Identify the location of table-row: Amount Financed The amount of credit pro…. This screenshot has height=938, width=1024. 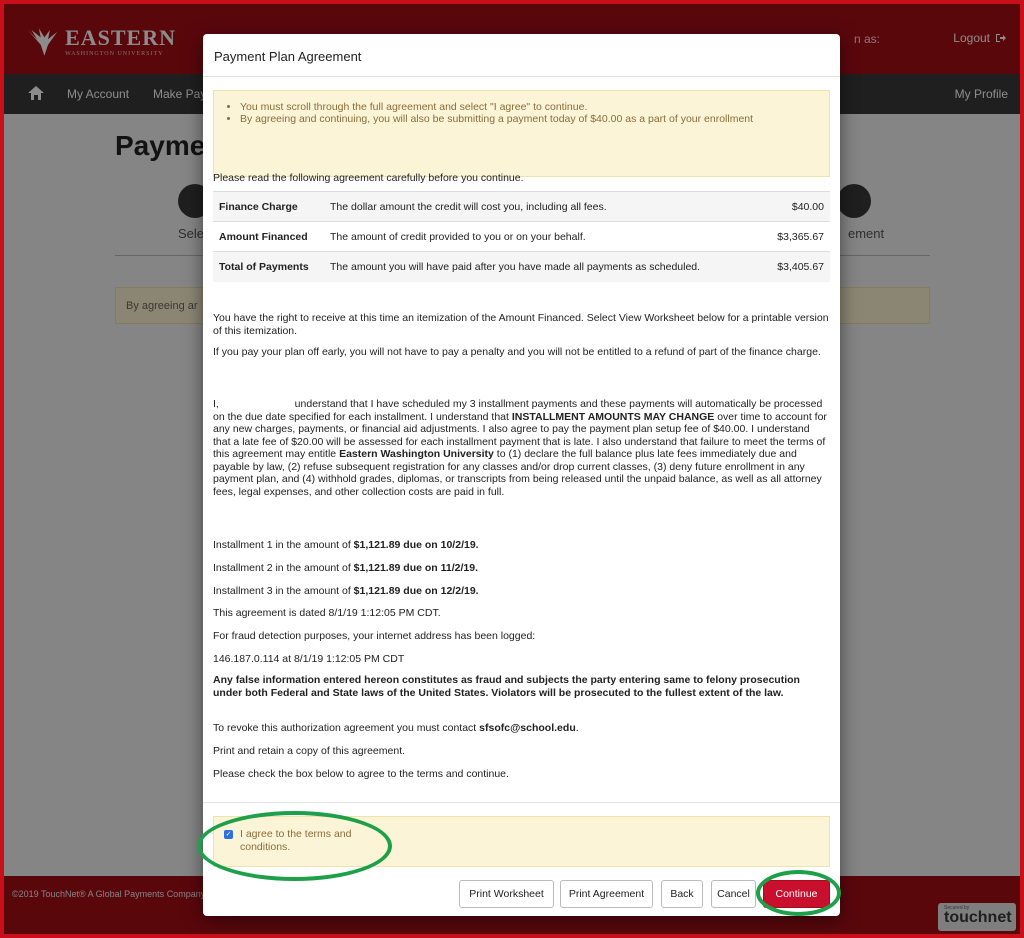
(521, 236).